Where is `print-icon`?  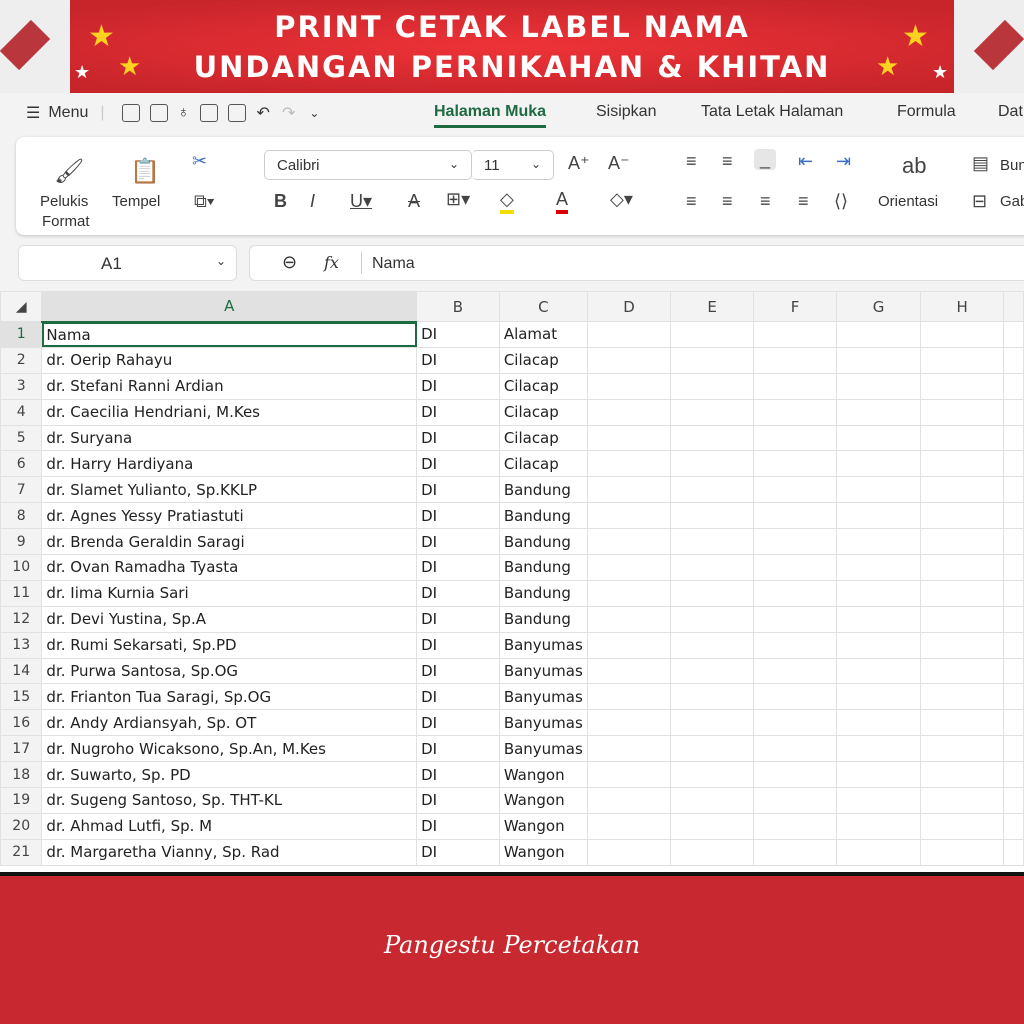
print-icon is located at coordinates (208, 113).